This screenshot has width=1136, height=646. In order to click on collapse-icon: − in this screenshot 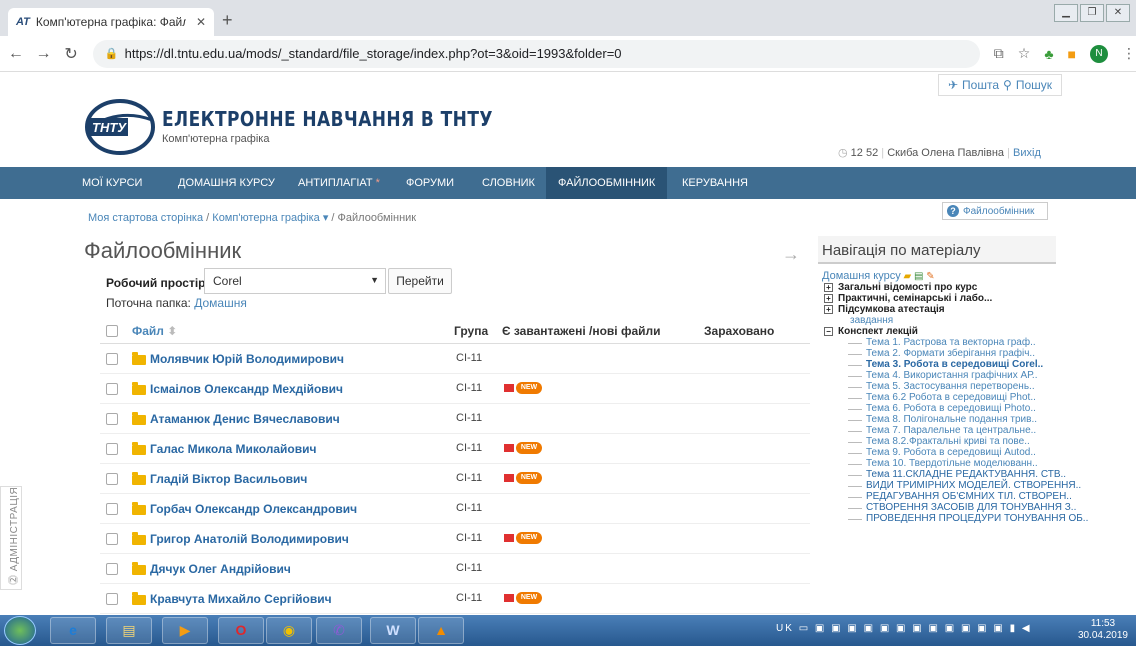, I will do `click(828, 331)`.